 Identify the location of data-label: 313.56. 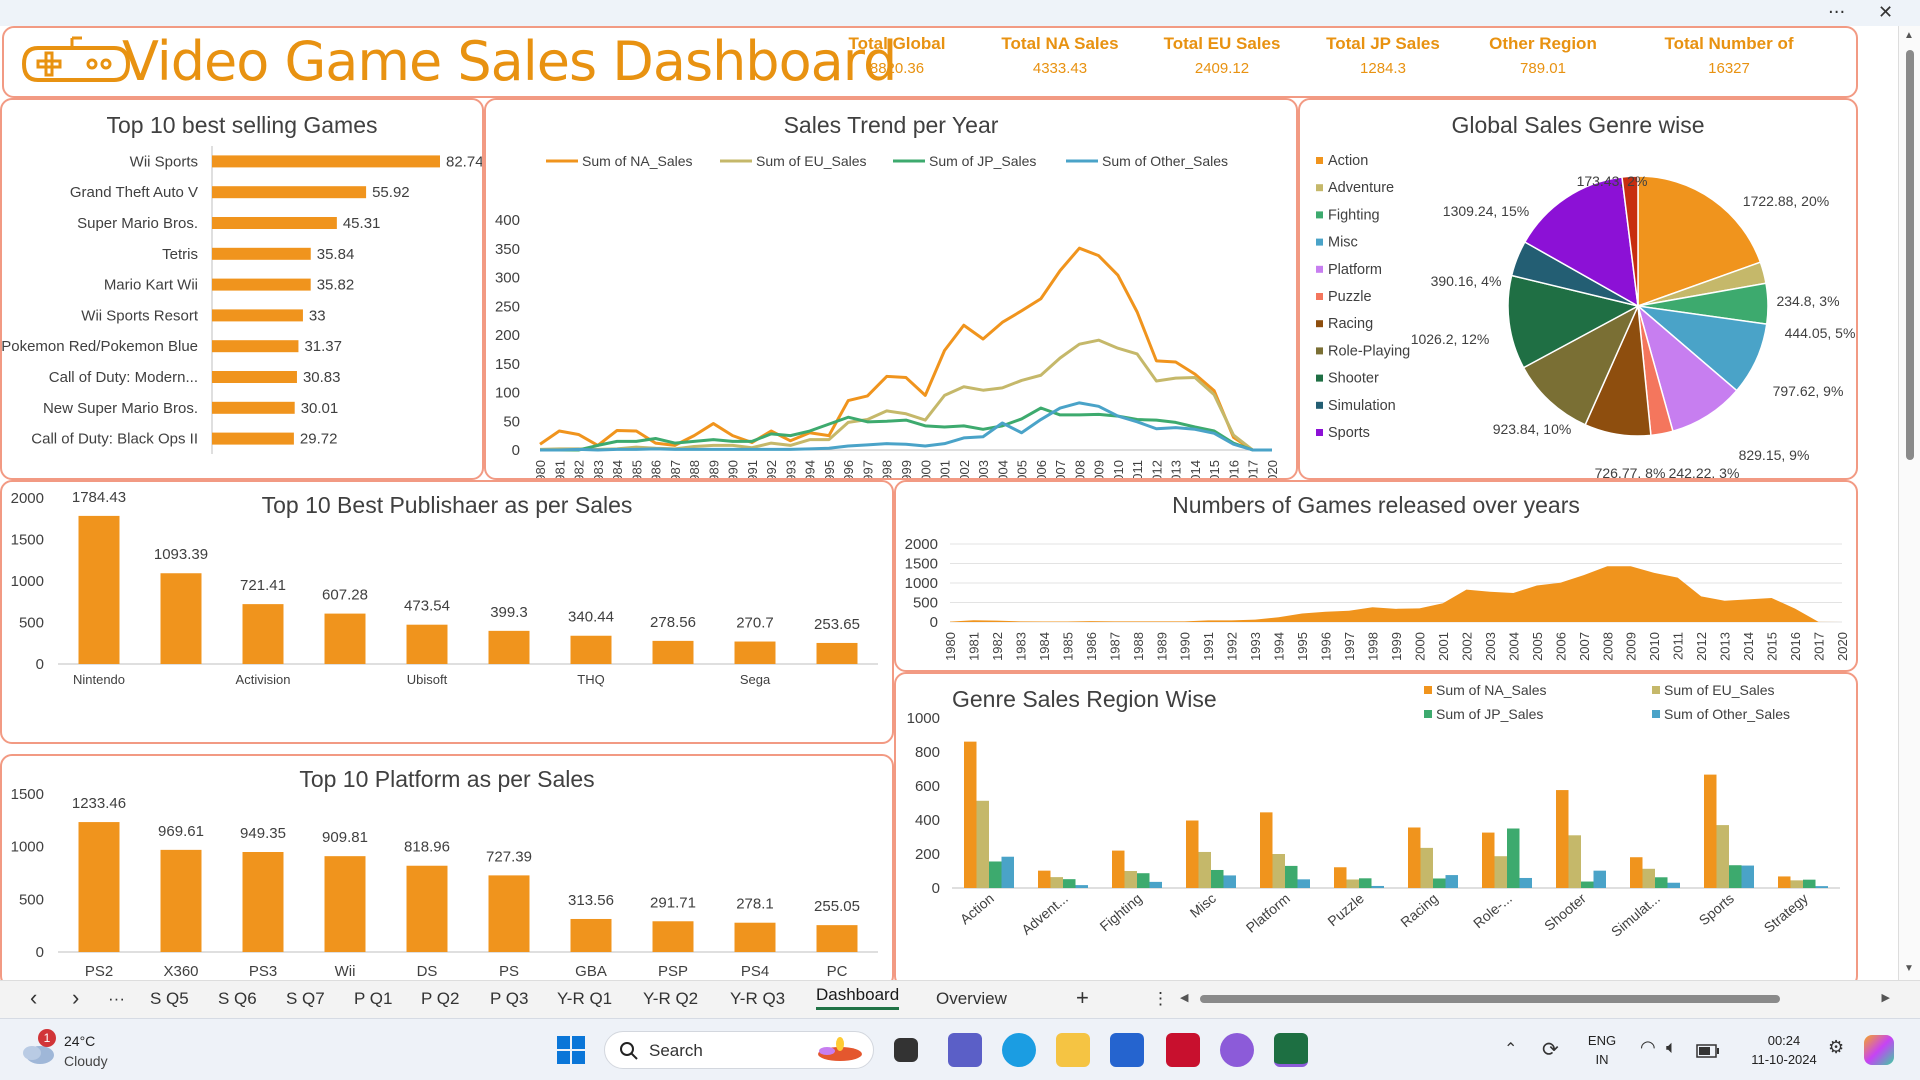
(591, 900).